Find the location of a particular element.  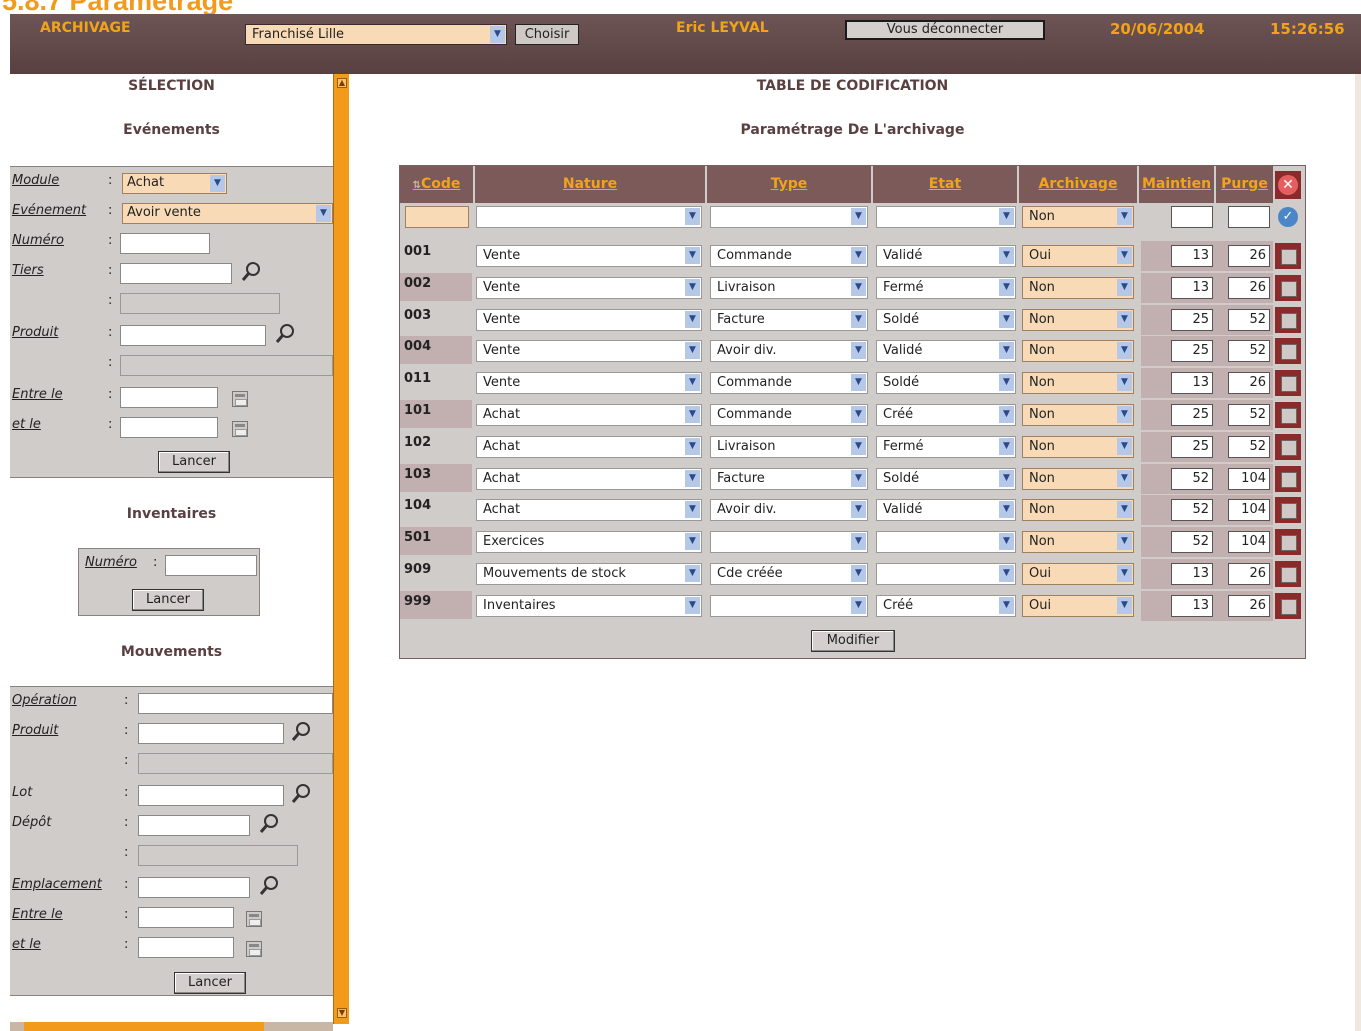

row-nature-select: Mouvements de stock ▼ is located at coordinates (589, 574).